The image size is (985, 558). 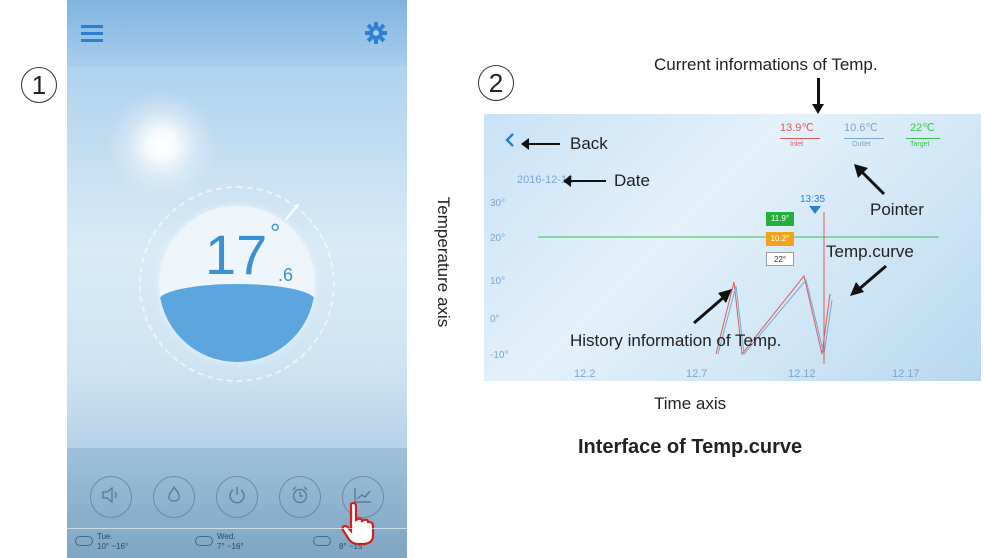 I want to click on badge-outlet: 10.2°, so click(x=780, y=239).